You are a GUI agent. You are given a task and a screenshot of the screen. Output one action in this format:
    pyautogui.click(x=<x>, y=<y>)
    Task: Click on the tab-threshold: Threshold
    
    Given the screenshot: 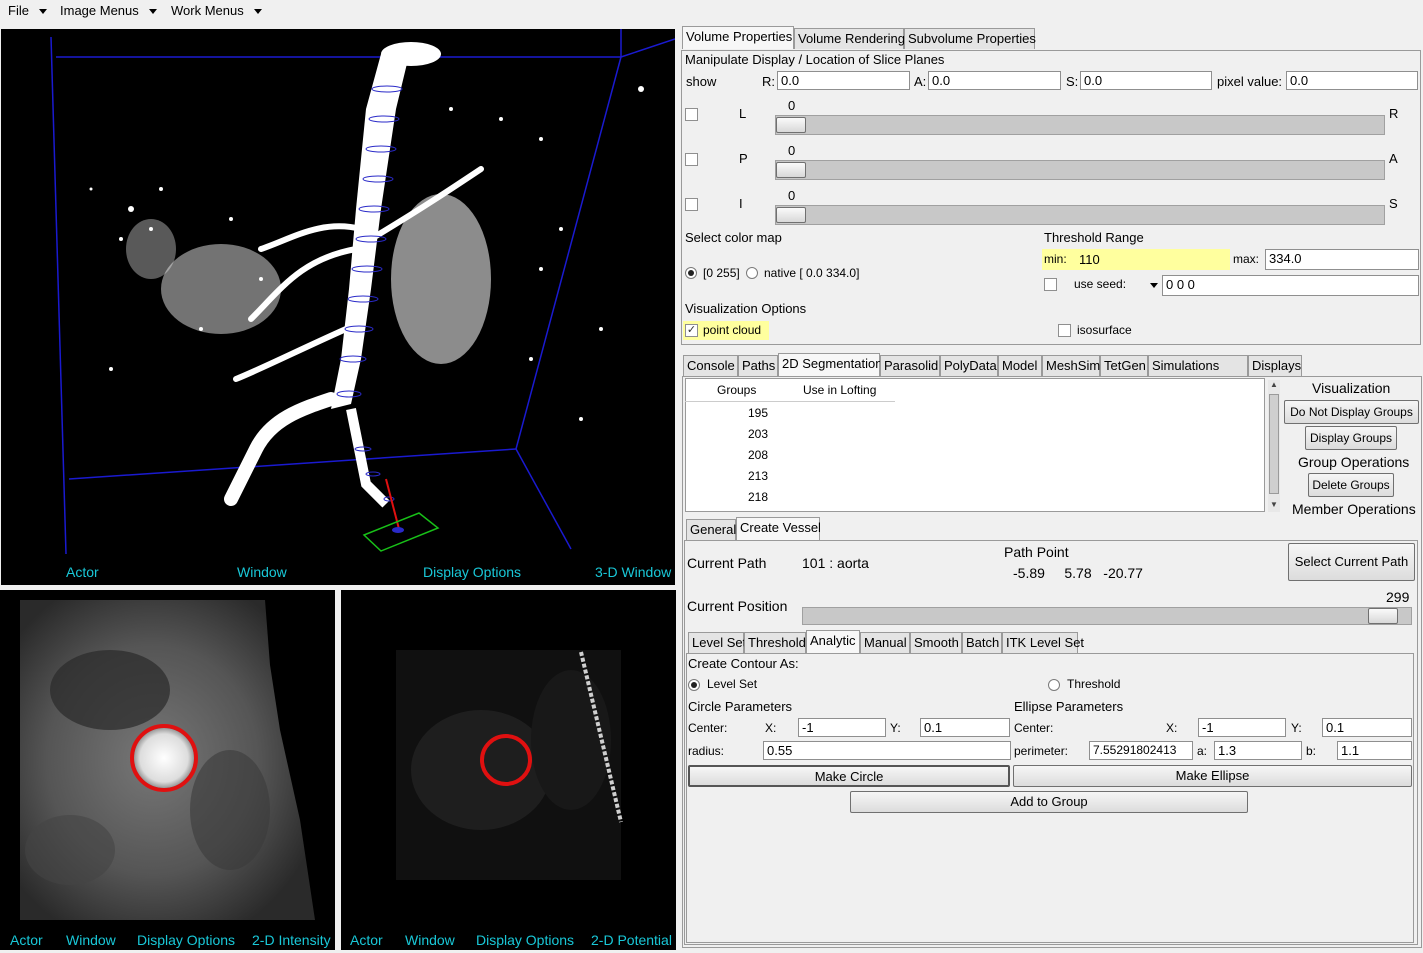 What is the action you would take?
    pyautogui.click(x=775, y=642)
    